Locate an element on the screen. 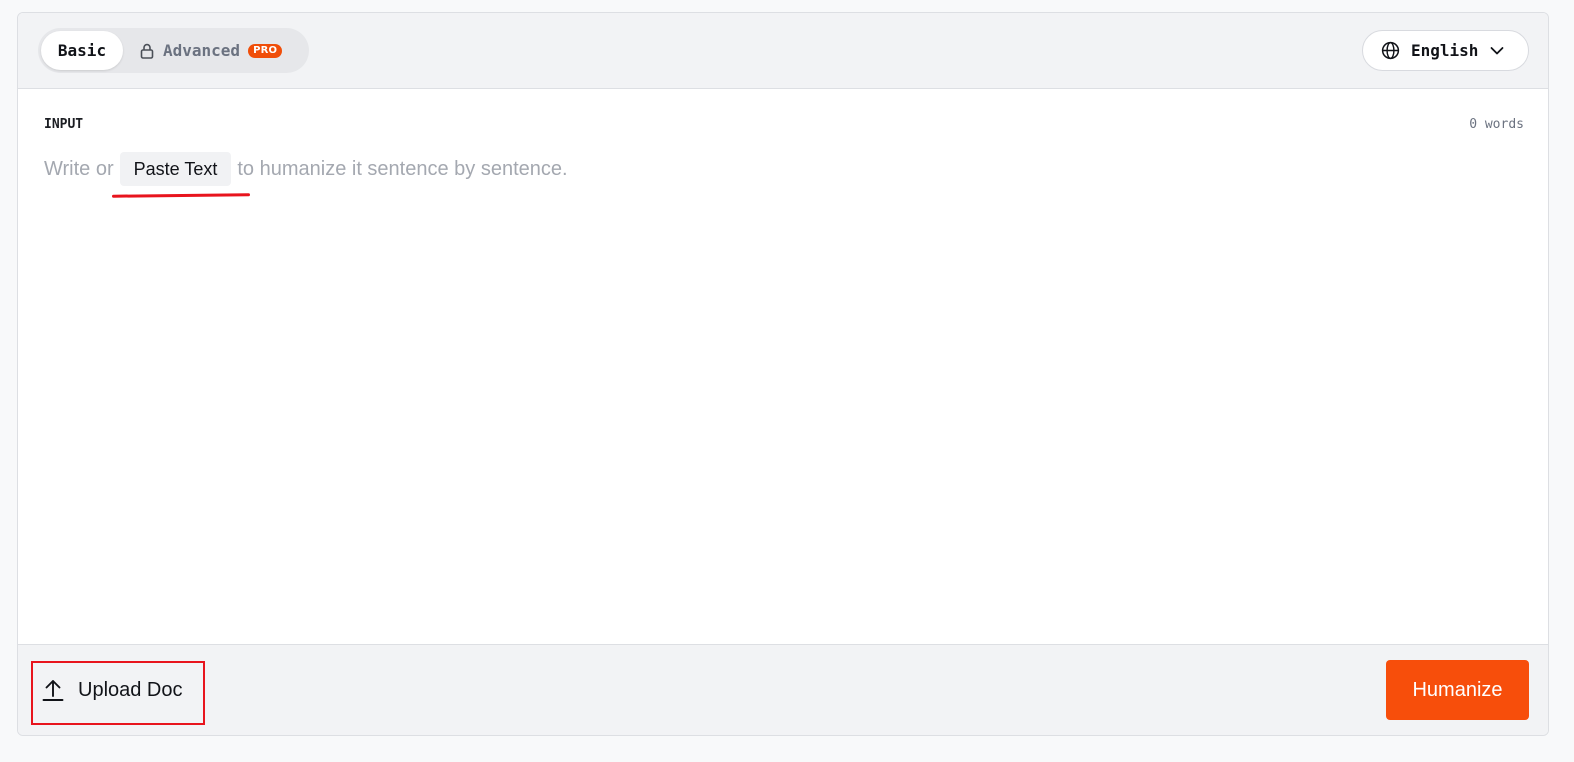 The image size is (1574, 762). tab-advanced: Advanced PRO is located at coordinates (211, 50).